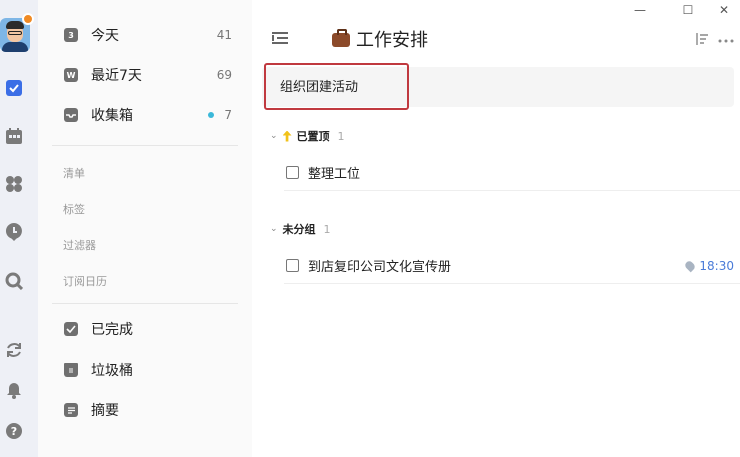  Describe the element at coordinates (116, 76) in the screenshot. I see `sidebar-item-label: 最近7天` at that location.